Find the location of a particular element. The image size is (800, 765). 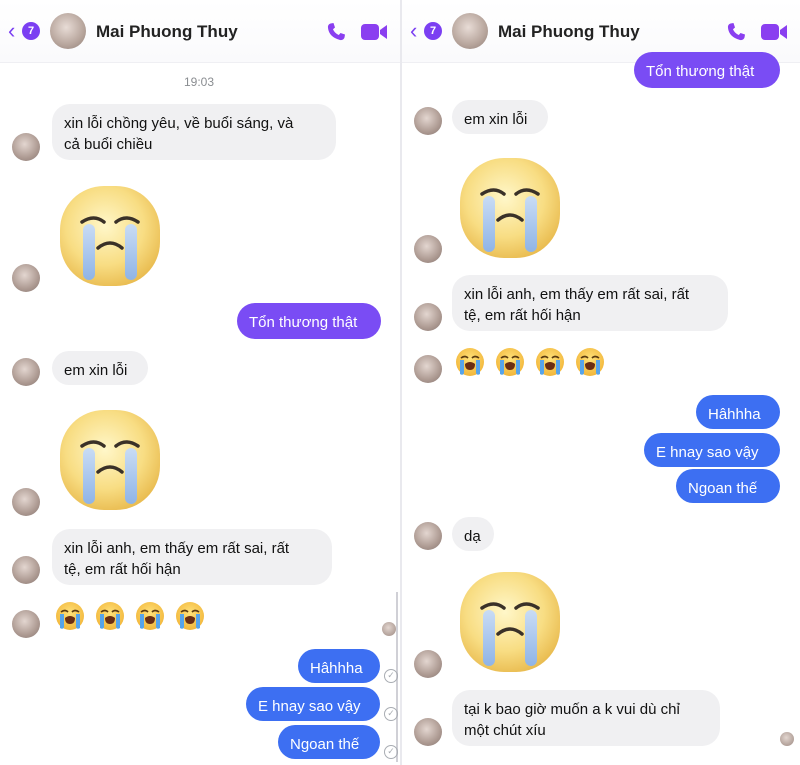

message-text: xin lỗi chồng yêu, về buổi sáng, và is located at coordinates (179, 123).